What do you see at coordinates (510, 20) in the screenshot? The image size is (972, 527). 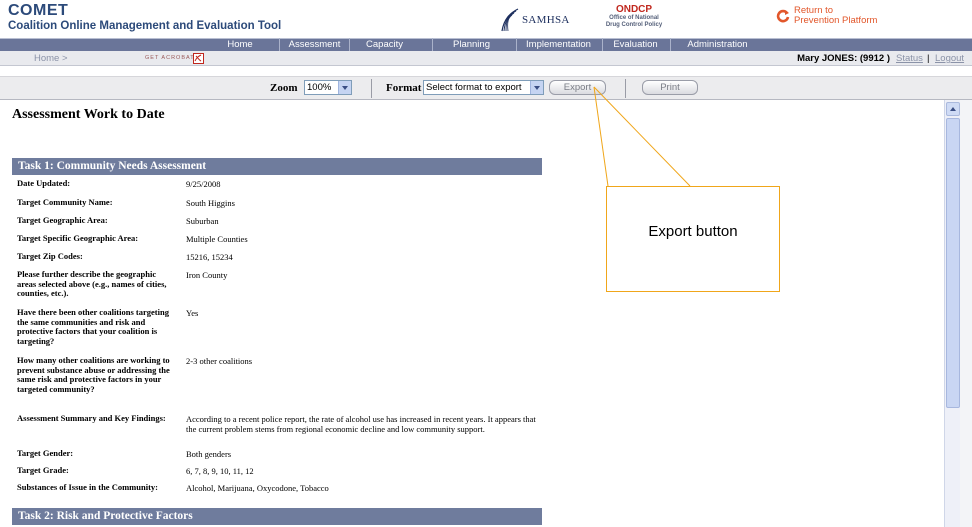 I see `samhsa-swoosh-icon` at bounding box center [510, 20].